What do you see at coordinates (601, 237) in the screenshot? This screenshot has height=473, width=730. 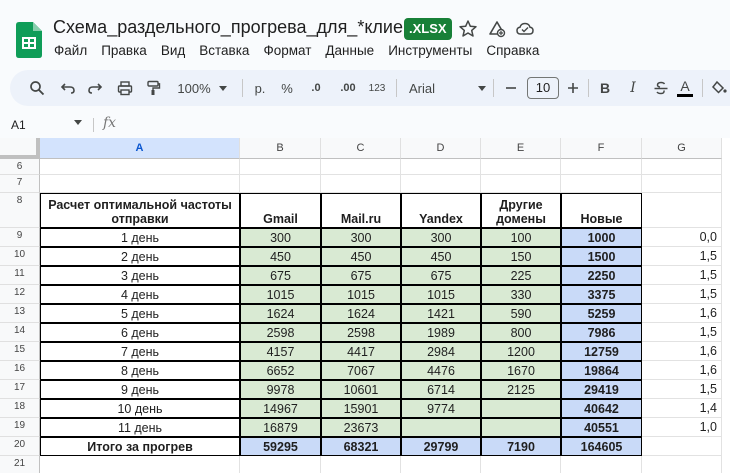 I see `new-cell: 1000` at bounding box center [601, 237].